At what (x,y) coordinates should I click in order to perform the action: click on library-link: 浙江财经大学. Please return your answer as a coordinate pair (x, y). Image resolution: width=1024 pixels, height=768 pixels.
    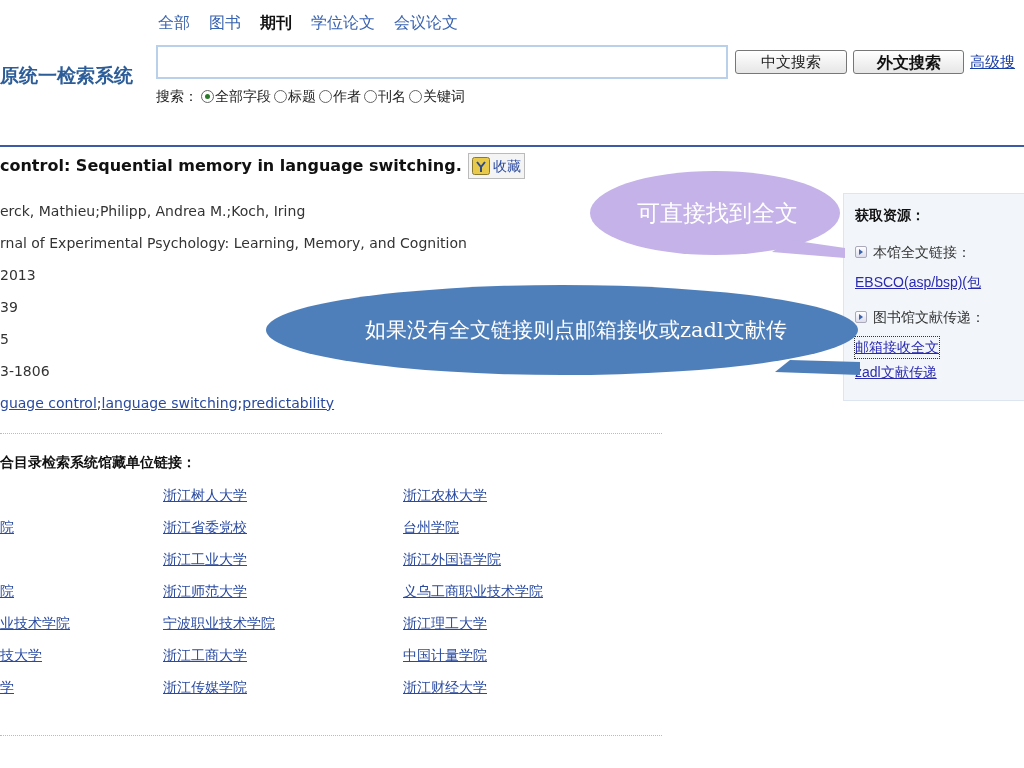
    Looking at the image, I should click on (445, 686).